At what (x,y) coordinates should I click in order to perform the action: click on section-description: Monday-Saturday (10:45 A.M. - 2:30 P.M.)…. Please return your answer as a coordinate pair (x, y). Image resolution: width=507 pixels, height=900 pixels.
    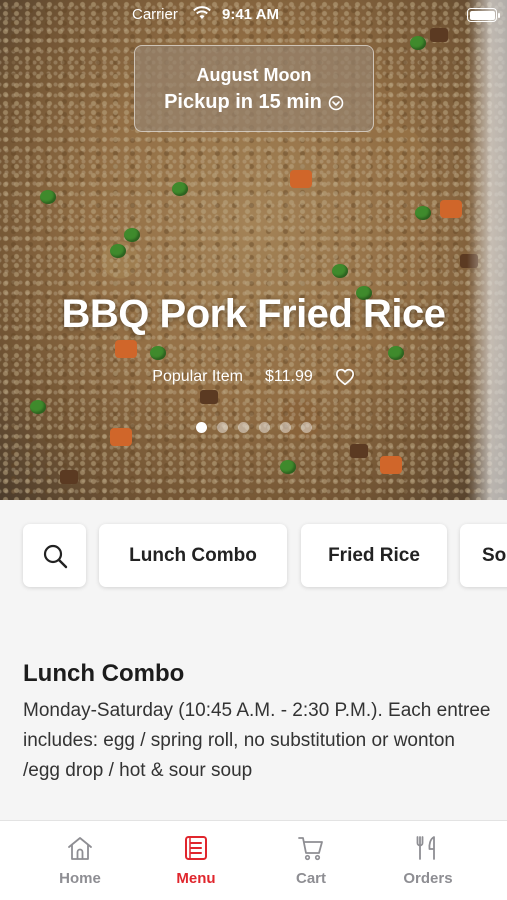
    Looking at the image, I should click on (257, 740).